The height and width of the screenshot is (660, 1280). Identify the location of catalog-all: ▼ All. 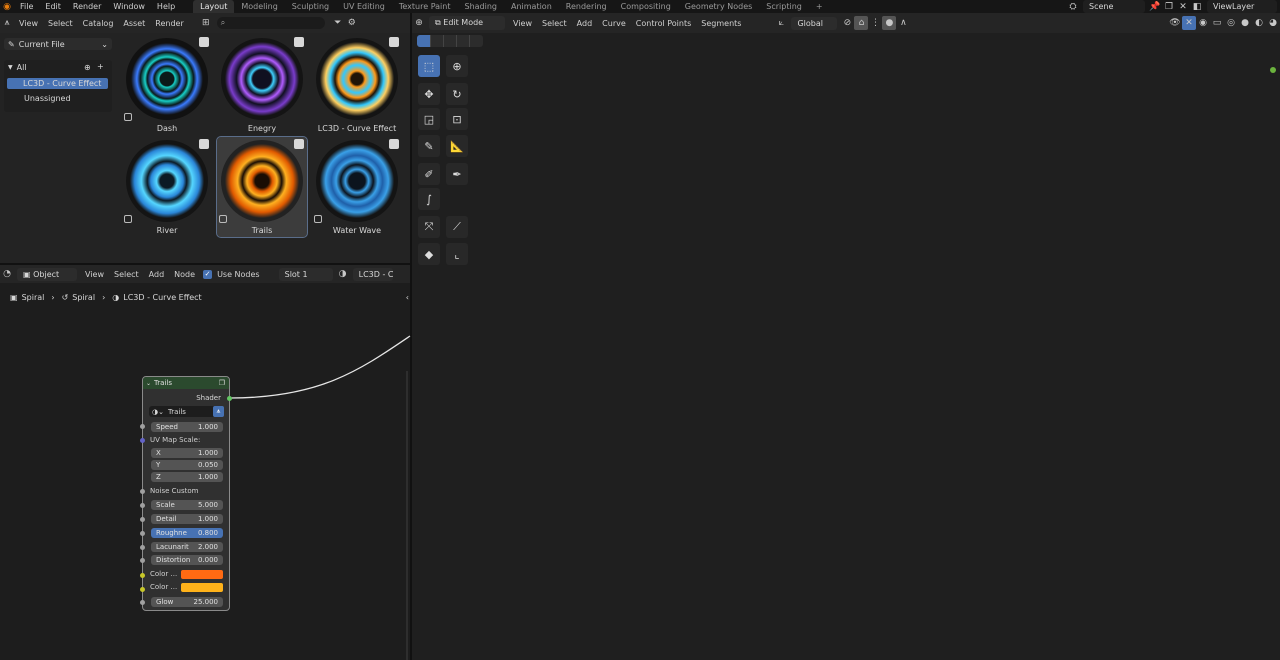
(17, 67).